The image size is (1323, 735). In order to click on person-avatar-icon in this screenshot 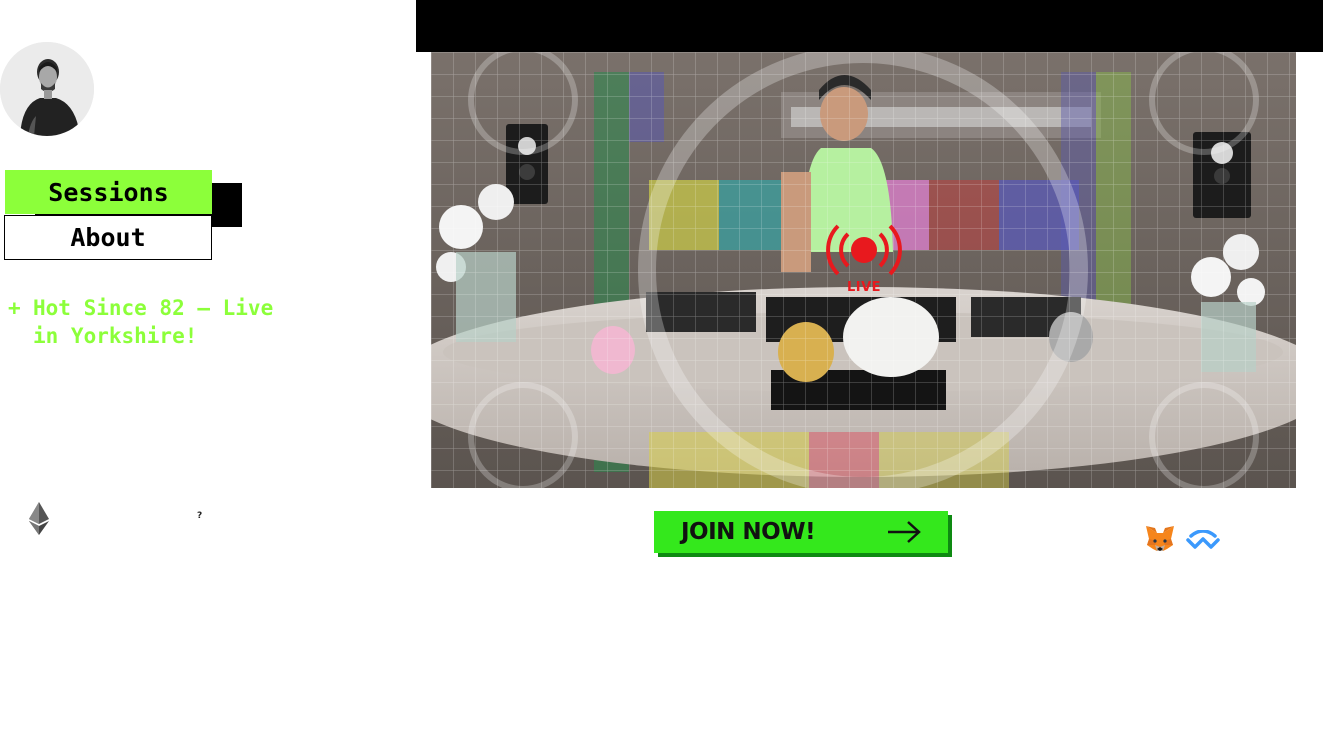, I will do `click(47, 89)`.